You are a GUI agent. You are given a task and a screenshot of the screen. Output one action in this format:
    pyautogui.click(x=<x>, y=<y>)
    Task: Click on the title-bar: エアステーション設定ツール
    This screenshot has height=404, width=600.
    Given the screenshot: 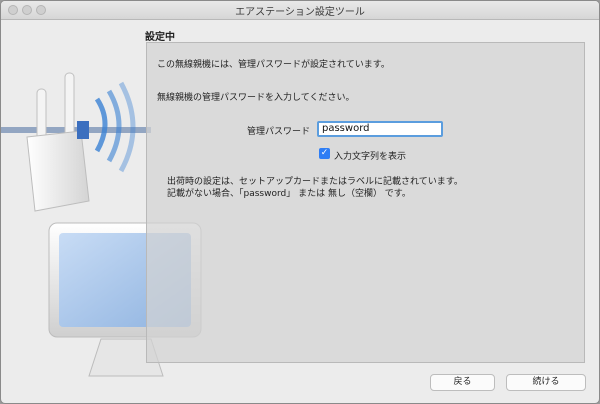 What is the action you would take?
    pyautogui.click(x=300, y=10)
    